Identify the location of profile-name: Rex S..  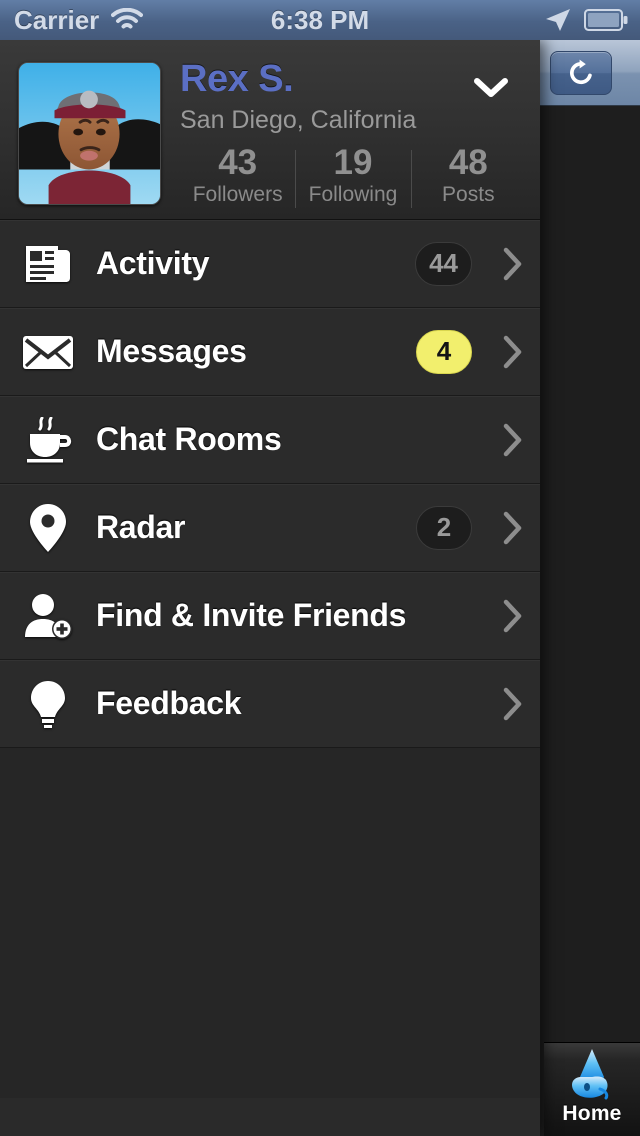
(237, 79).